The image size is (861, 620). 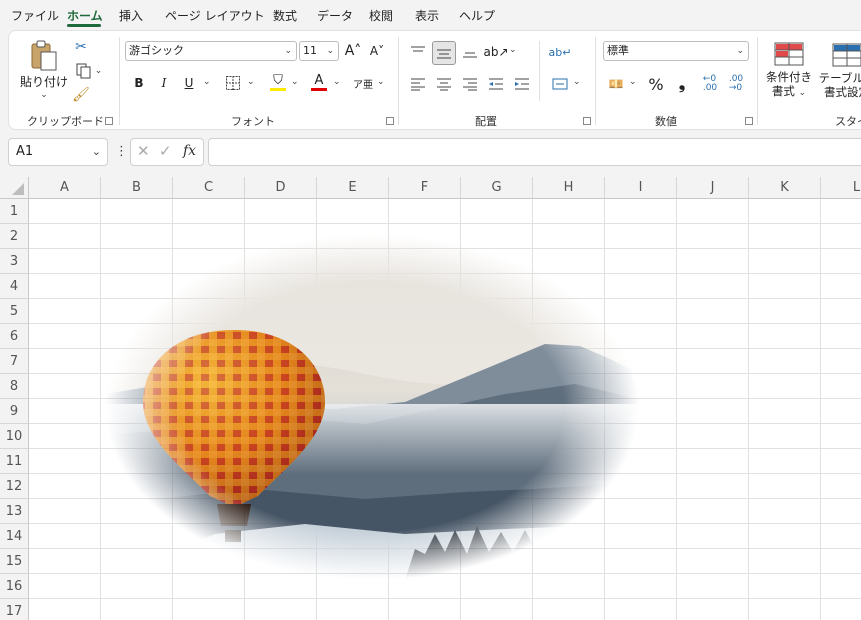 What do you see at coordinates (427, 15) in the screenshot?
I see `menu-view: 表示` at bounding box center [427, 15].